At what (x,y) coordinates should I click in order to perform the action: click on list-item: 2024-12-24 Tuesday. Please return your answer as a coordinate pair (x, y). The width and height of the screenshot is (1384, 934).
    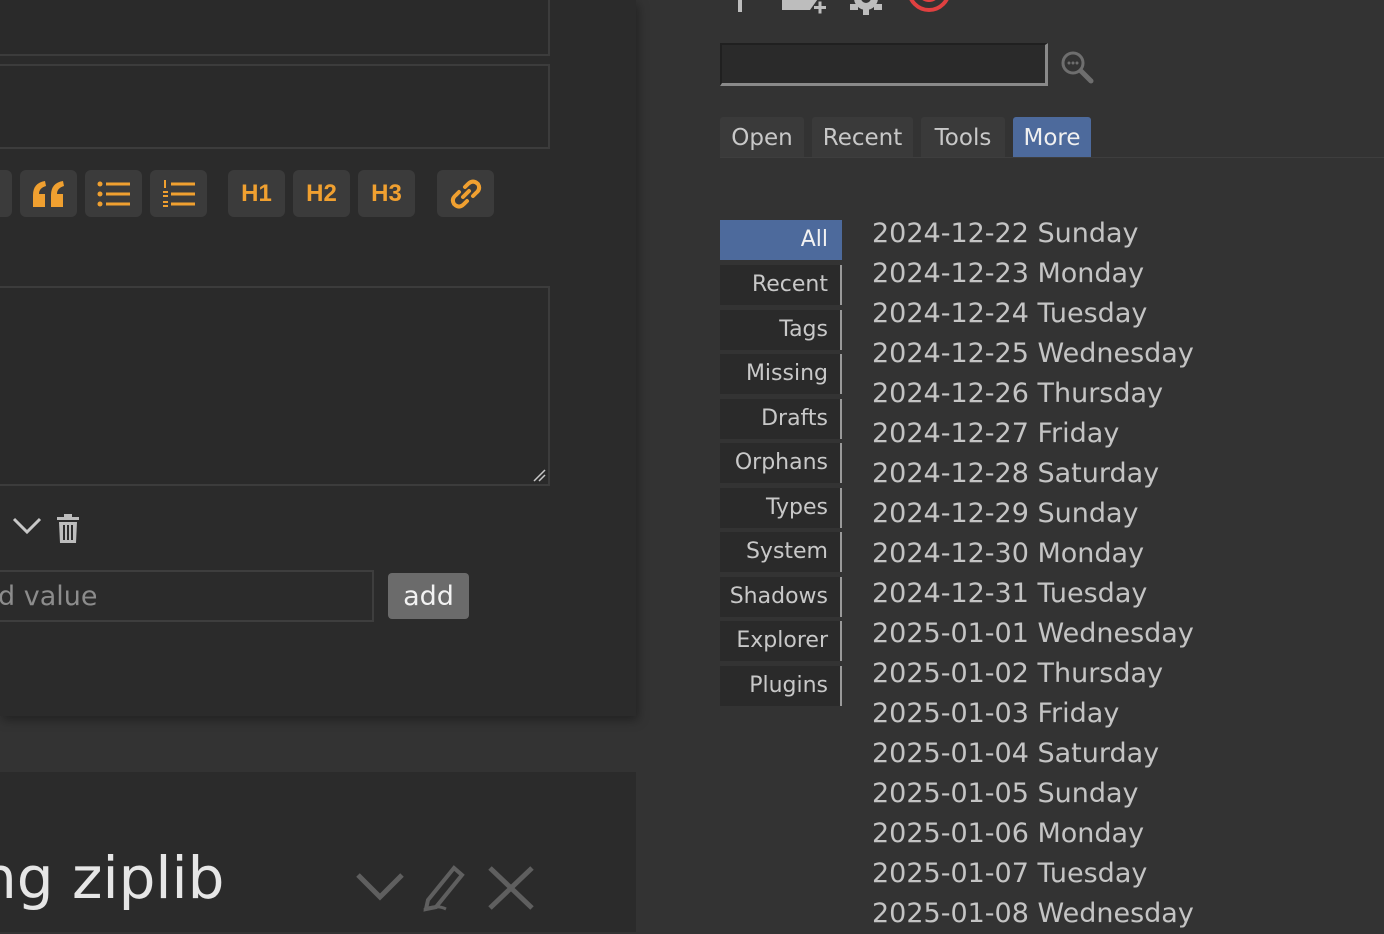
    Looking at the image, I should click on (1009, 314).